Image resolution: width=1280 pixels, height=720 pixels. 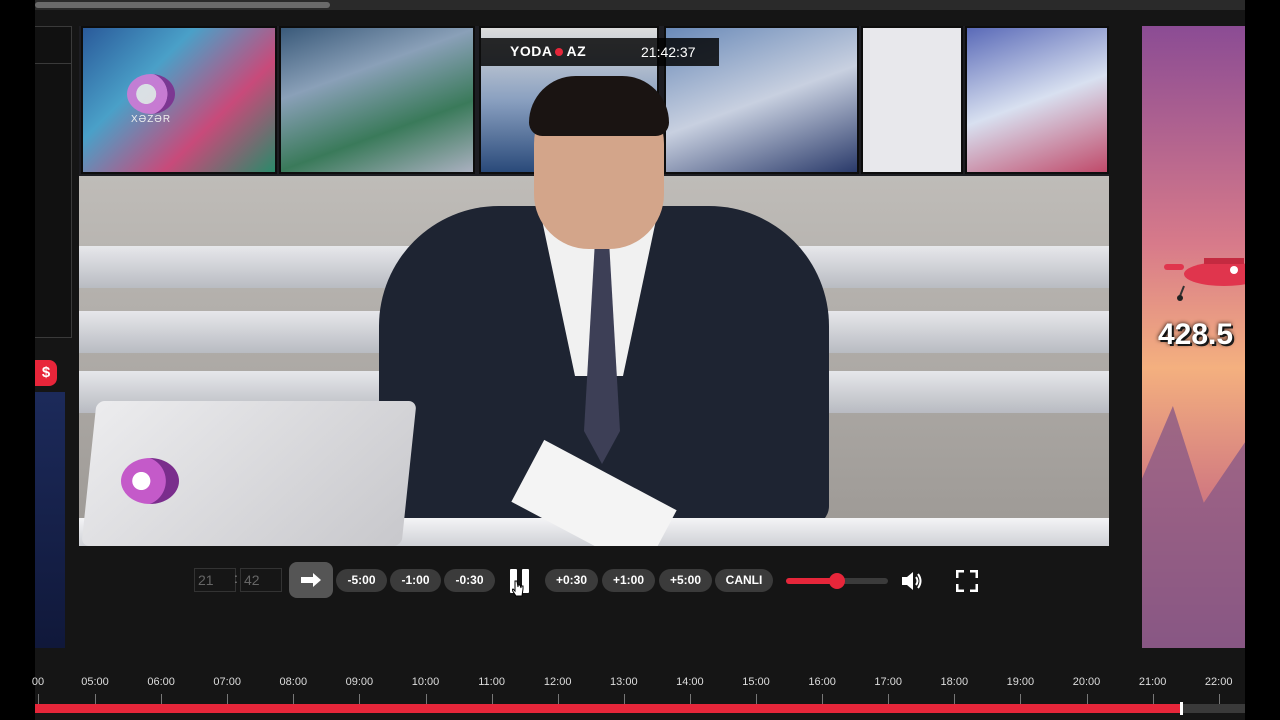 I want to click on osd-overlay: YODA AZ 21:42:37, so click(x=600, y=52).